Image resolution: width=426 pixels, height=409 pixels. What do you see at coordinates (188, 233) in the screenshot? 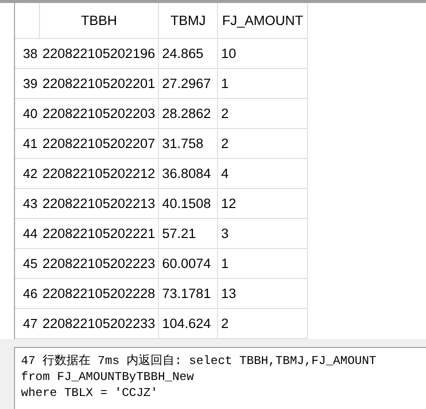
I see `table-cell: 57.21` at bounding box center [188, 233].